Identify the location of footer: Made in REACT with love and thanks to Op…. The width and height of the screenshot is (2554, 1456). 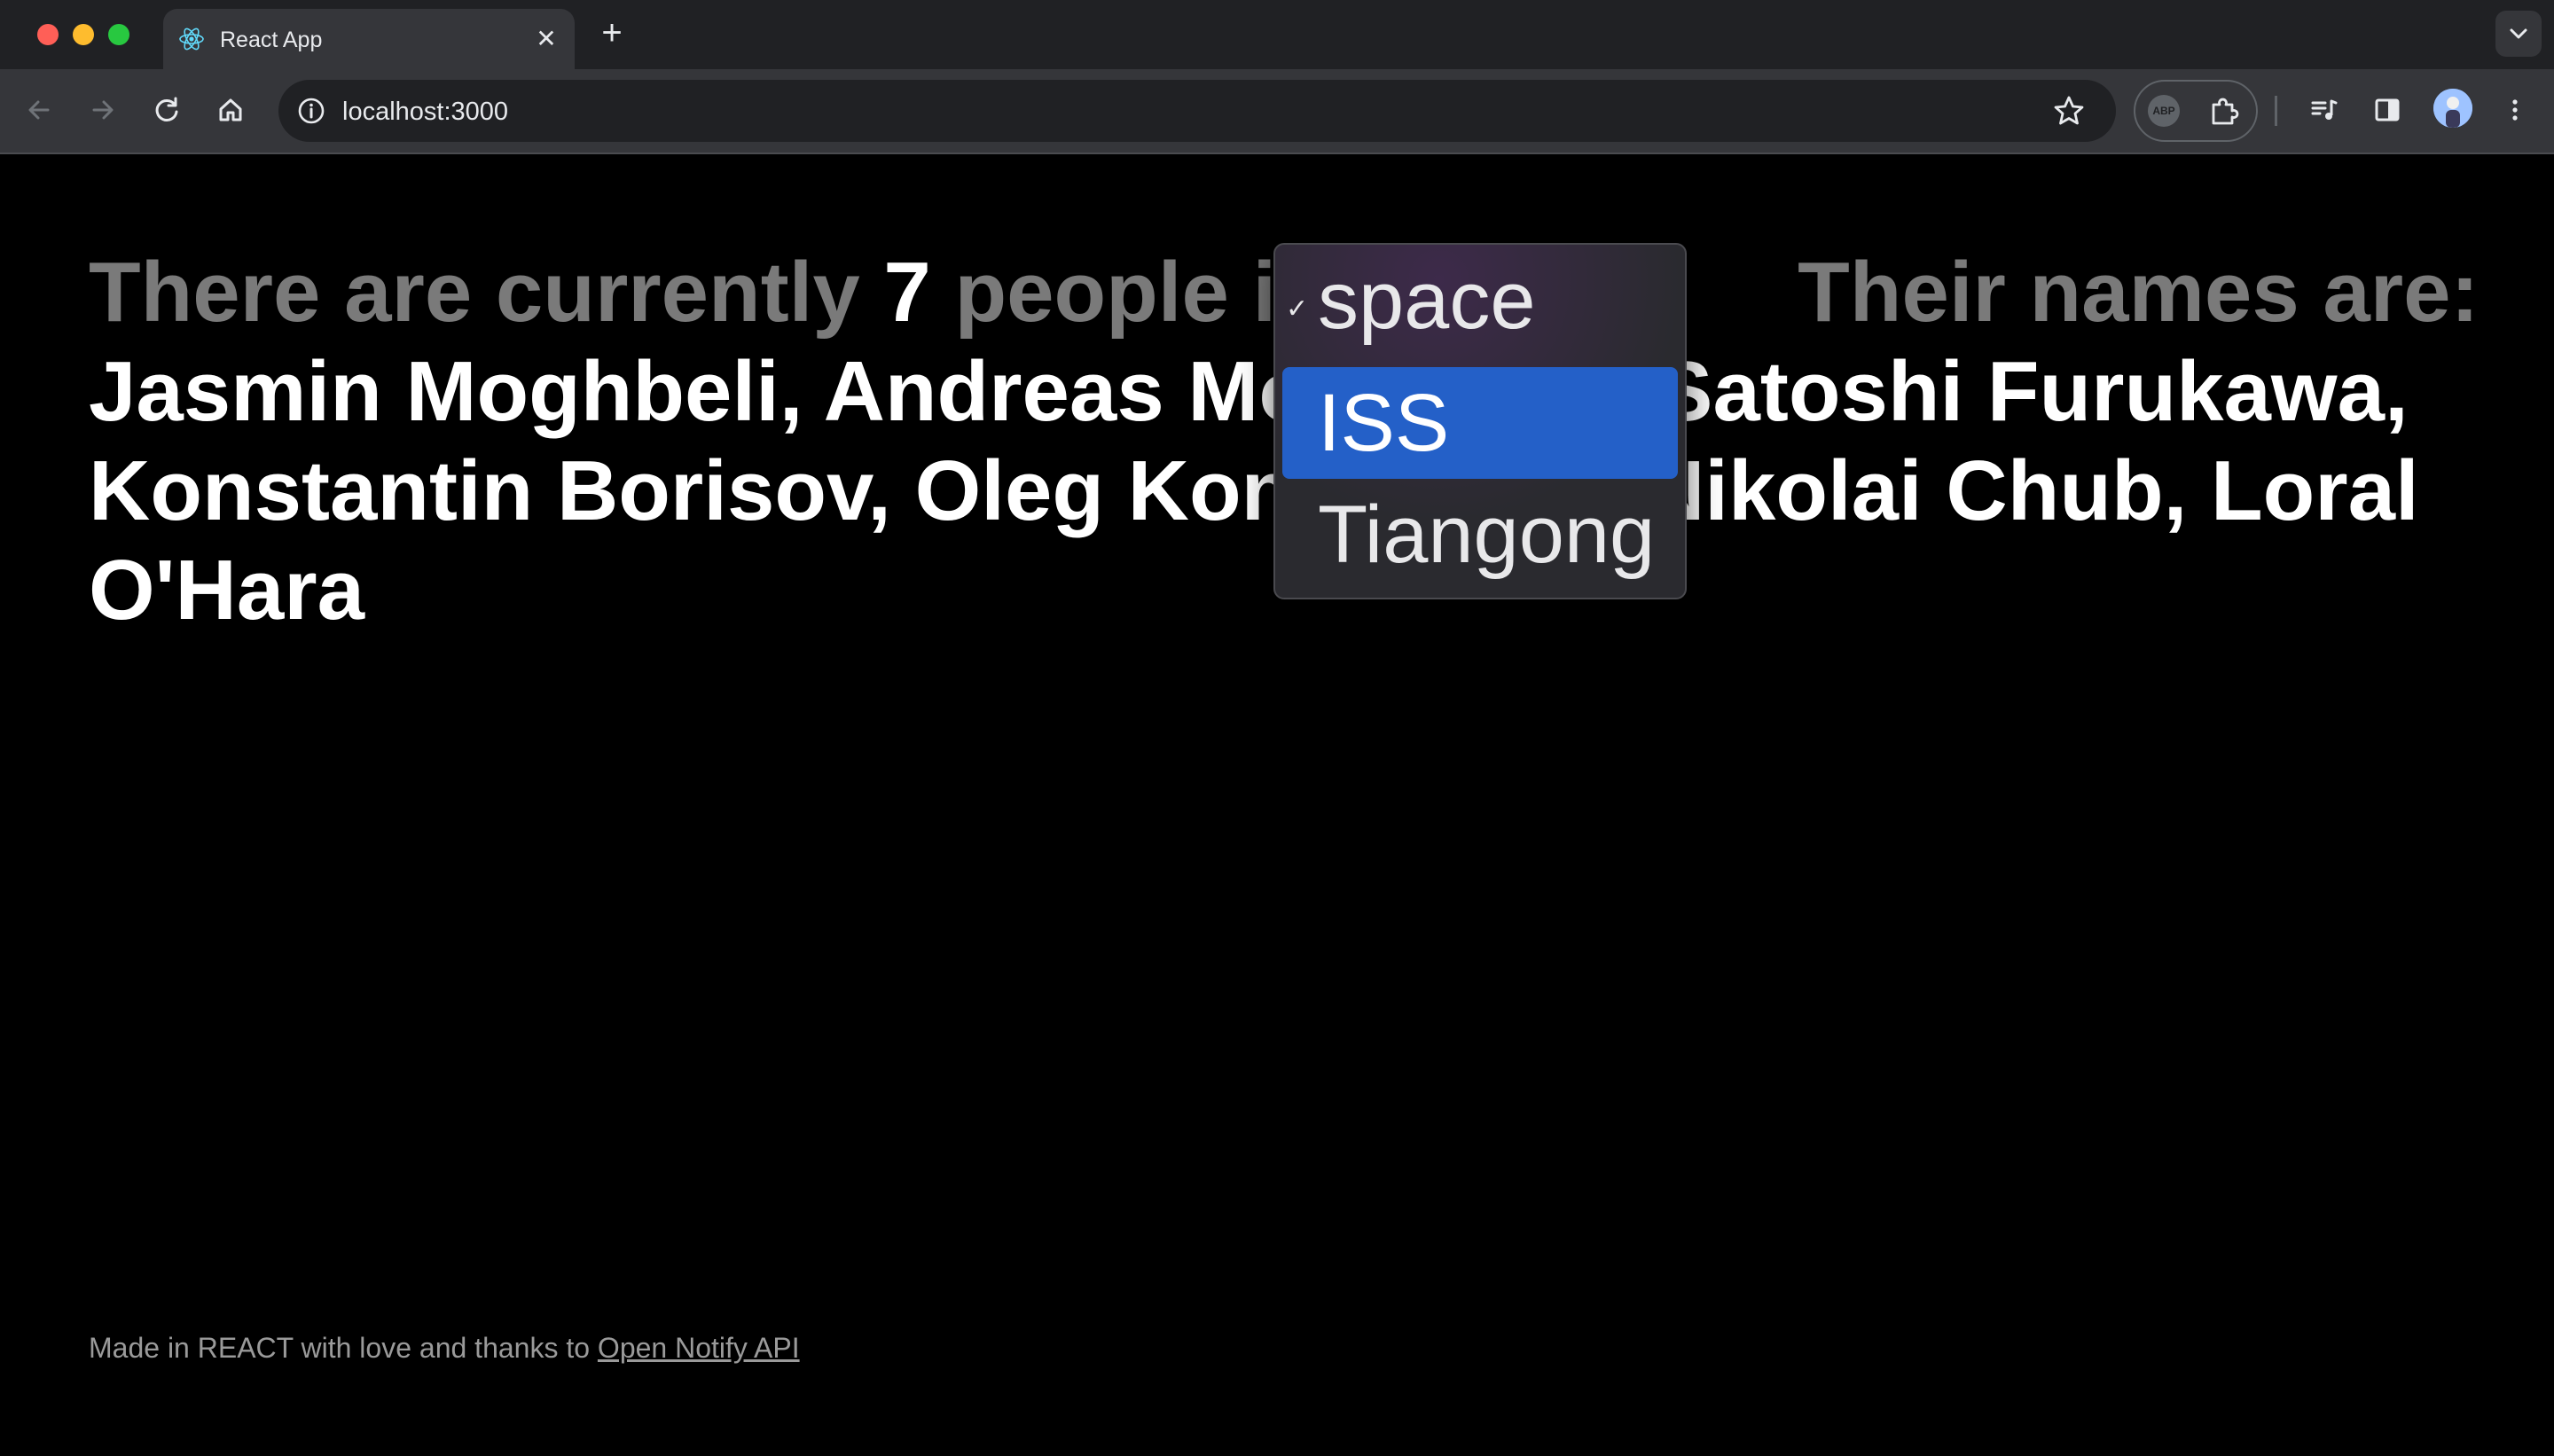
(444, 1348).